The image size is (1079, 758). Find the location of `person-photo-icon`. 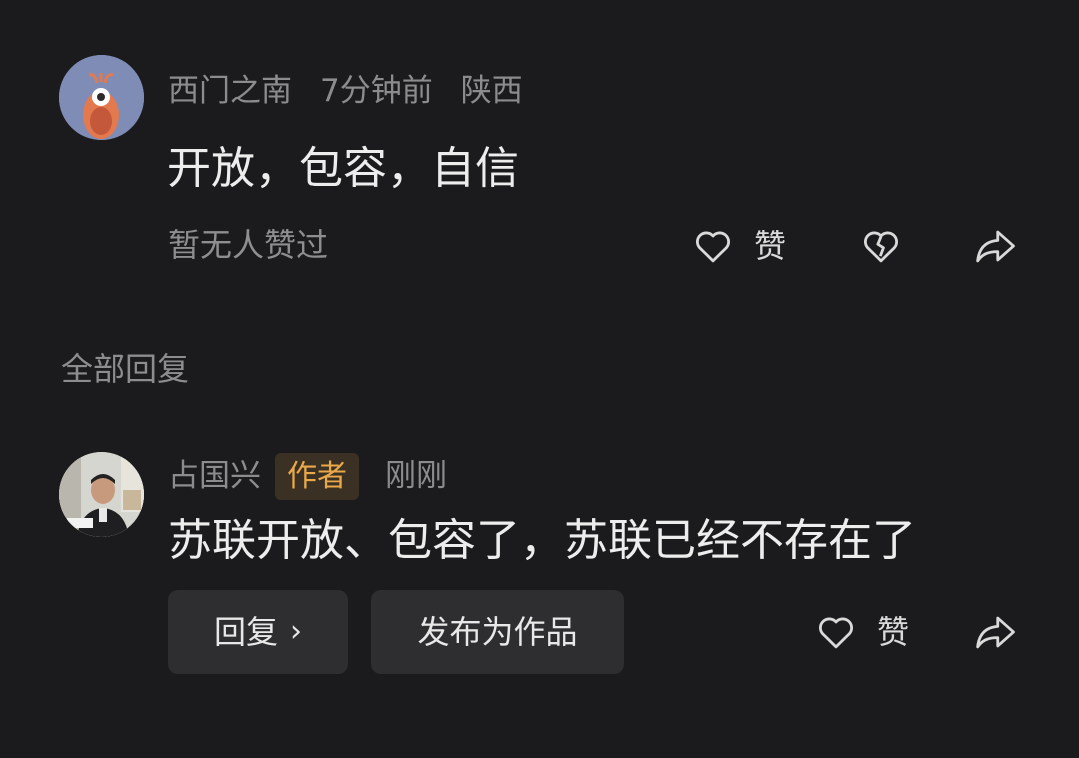

person-photo-icon is located at coordinates (101, 494).